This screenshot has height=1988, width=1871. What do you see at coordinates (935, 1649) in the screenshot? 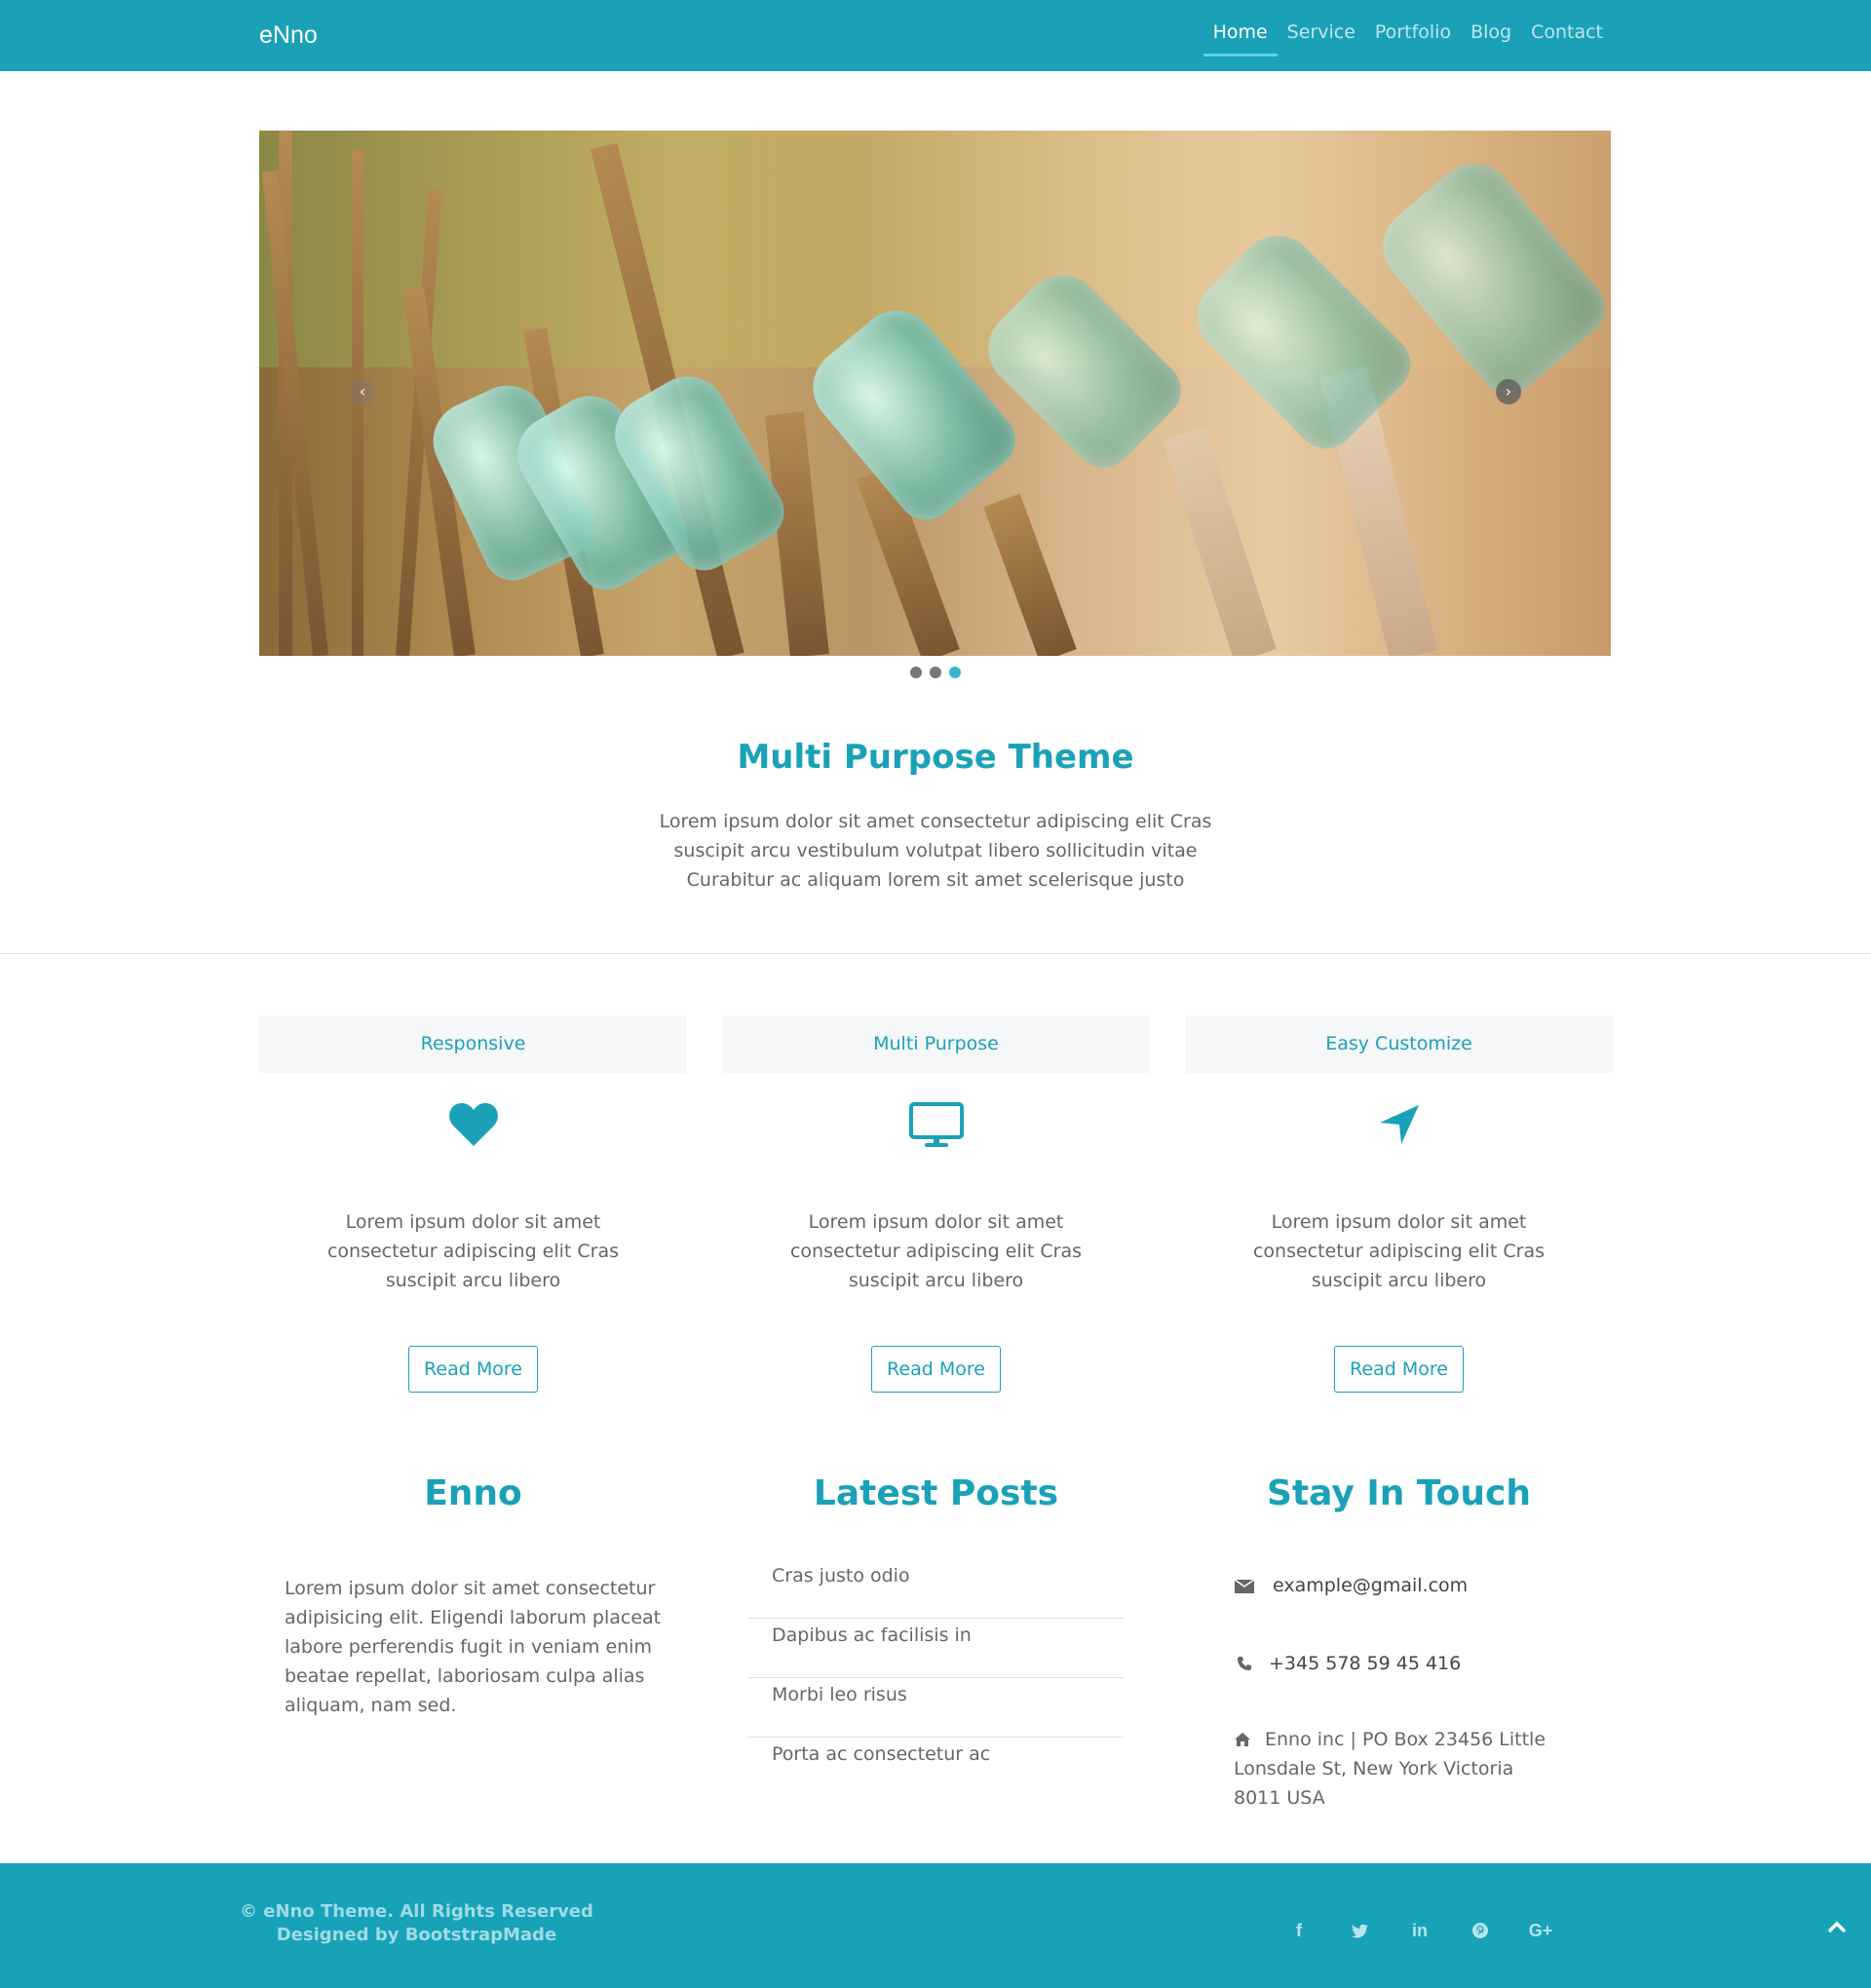
I see `post-item: Dapibus ac facilisis in` at bounding box center [935, 1649].